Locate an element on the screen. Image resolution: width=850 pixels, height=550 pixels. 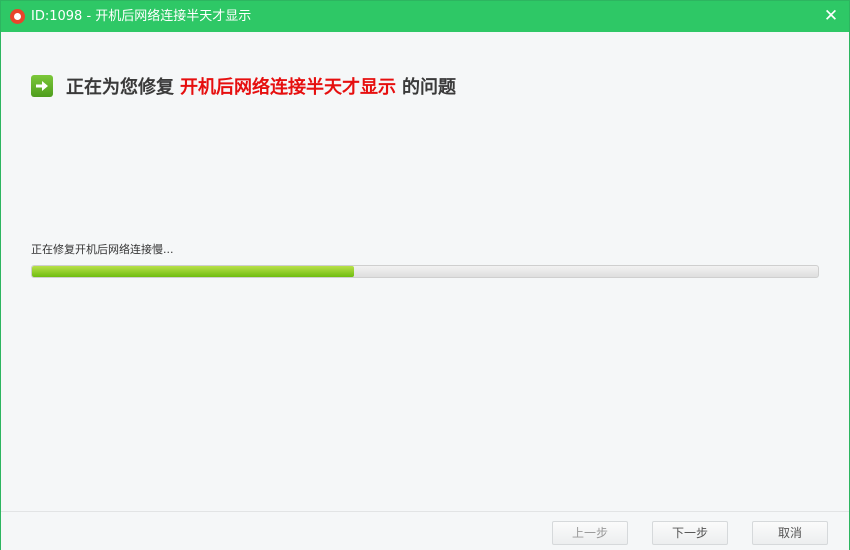
page-heading: 正在为您修复 开机后网络连接半天才显示 的问题 is located at coordinates (243, 86).